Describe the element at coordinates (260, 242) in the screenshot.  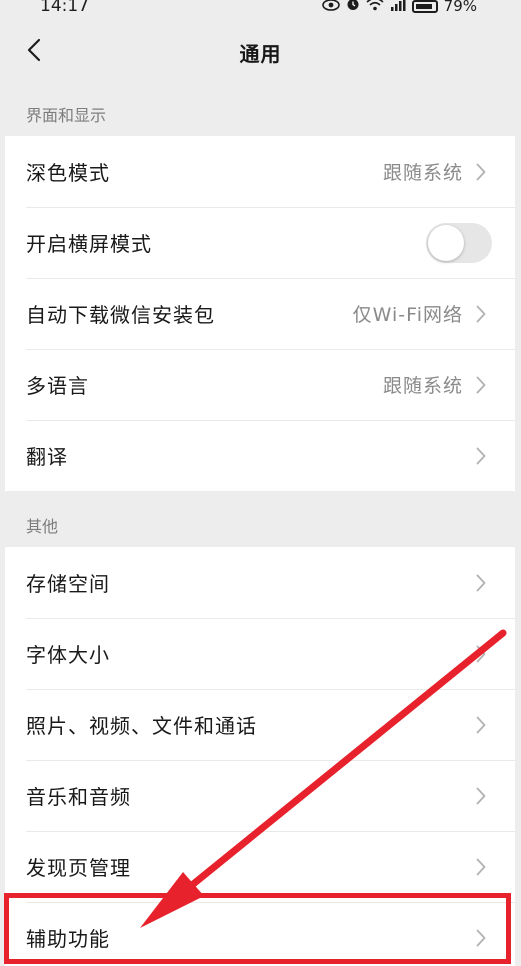
I see `row-landscape-mode: 开启横屏模式` at that location.